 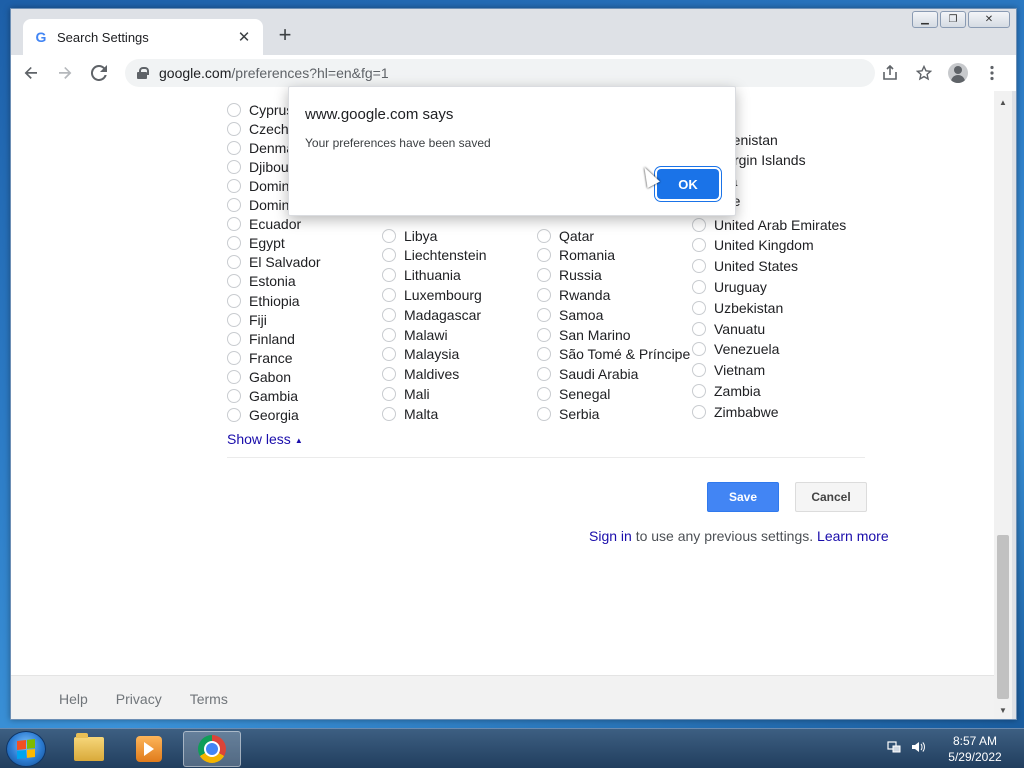 I want to click on region-option: Zimbabwe, so click(x=735, y=411).